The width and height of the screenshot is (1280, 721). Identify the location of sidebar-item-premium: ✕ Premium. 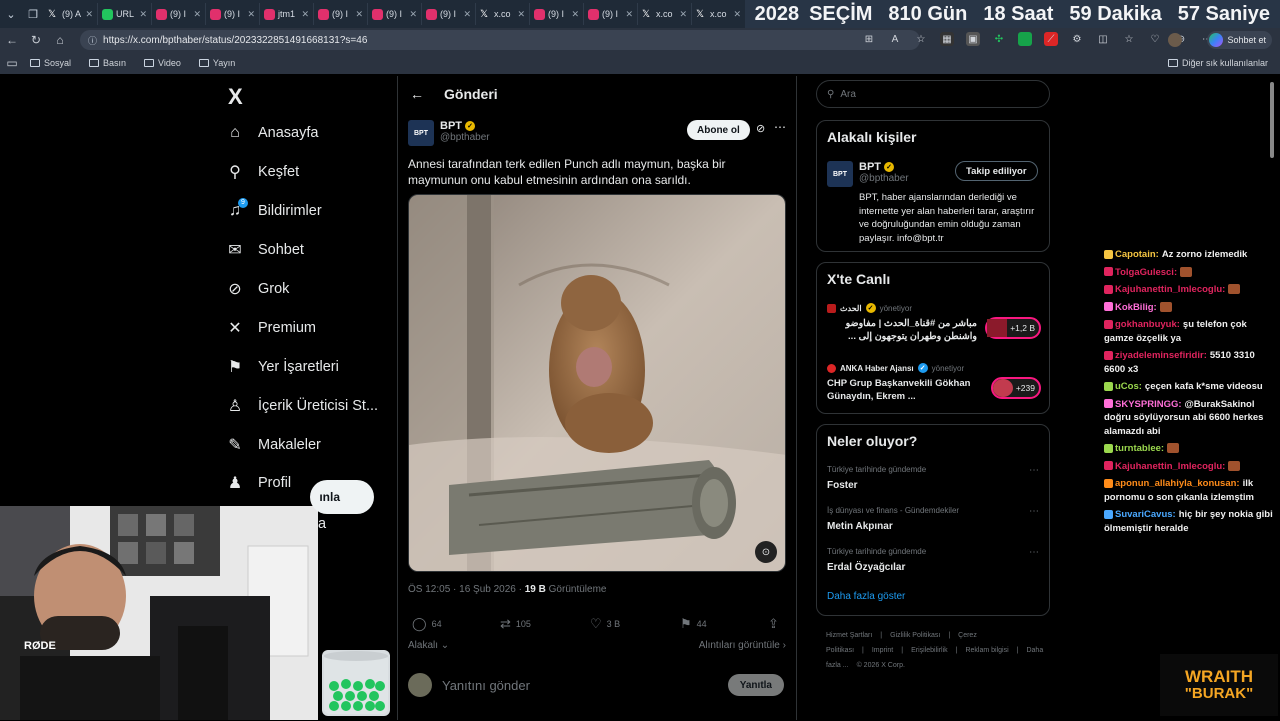
(271, 328).